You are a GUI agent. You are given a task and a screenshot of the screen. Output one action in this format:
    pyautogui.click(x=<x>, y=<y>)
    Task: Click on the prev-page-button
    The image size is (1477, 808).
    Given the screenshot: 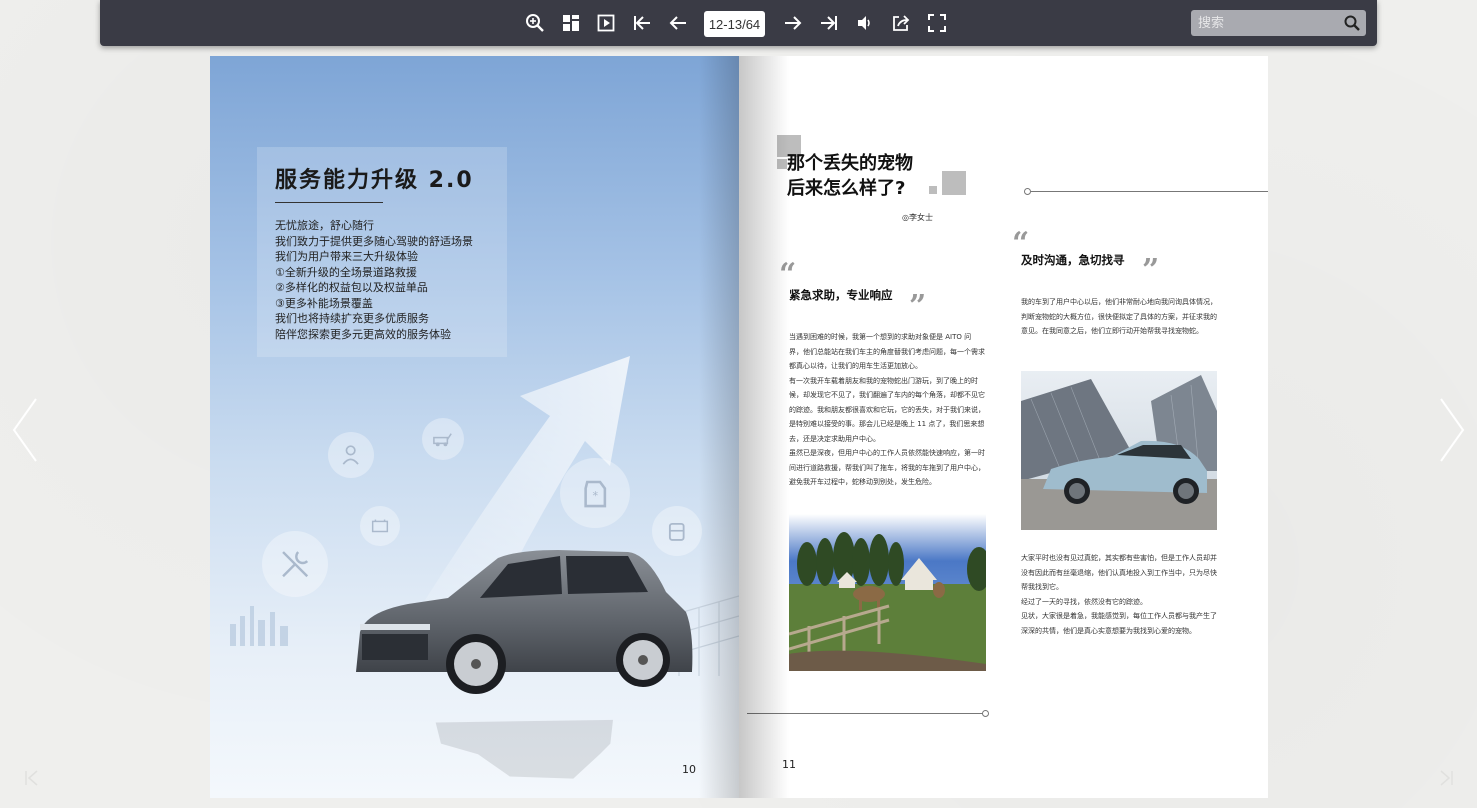 What is the action you would take?
    pyautogui.click(x=678, y=23)
    